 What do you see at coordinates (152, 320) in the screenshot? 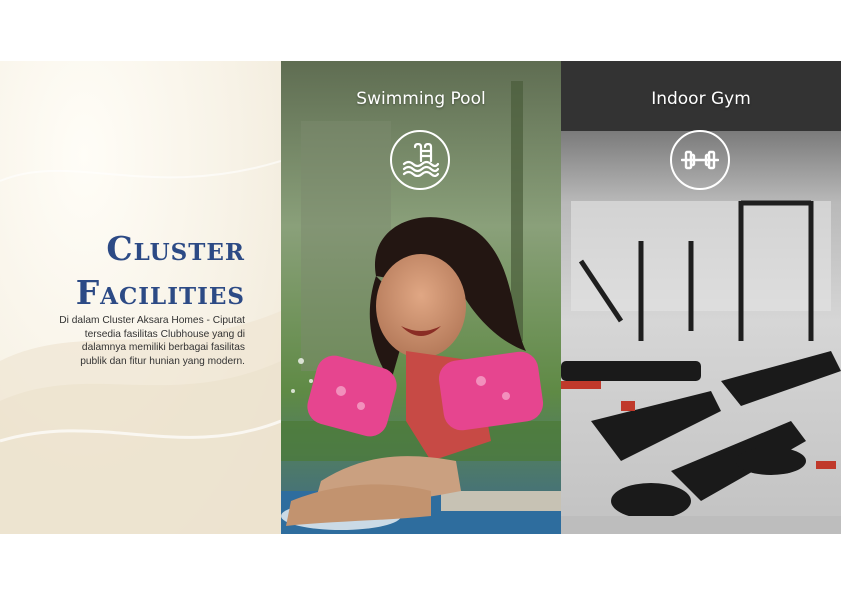
I see `description-line: Di dalam Cluster Aksara Homes - Ciputat` at bounding box center [152, 320].